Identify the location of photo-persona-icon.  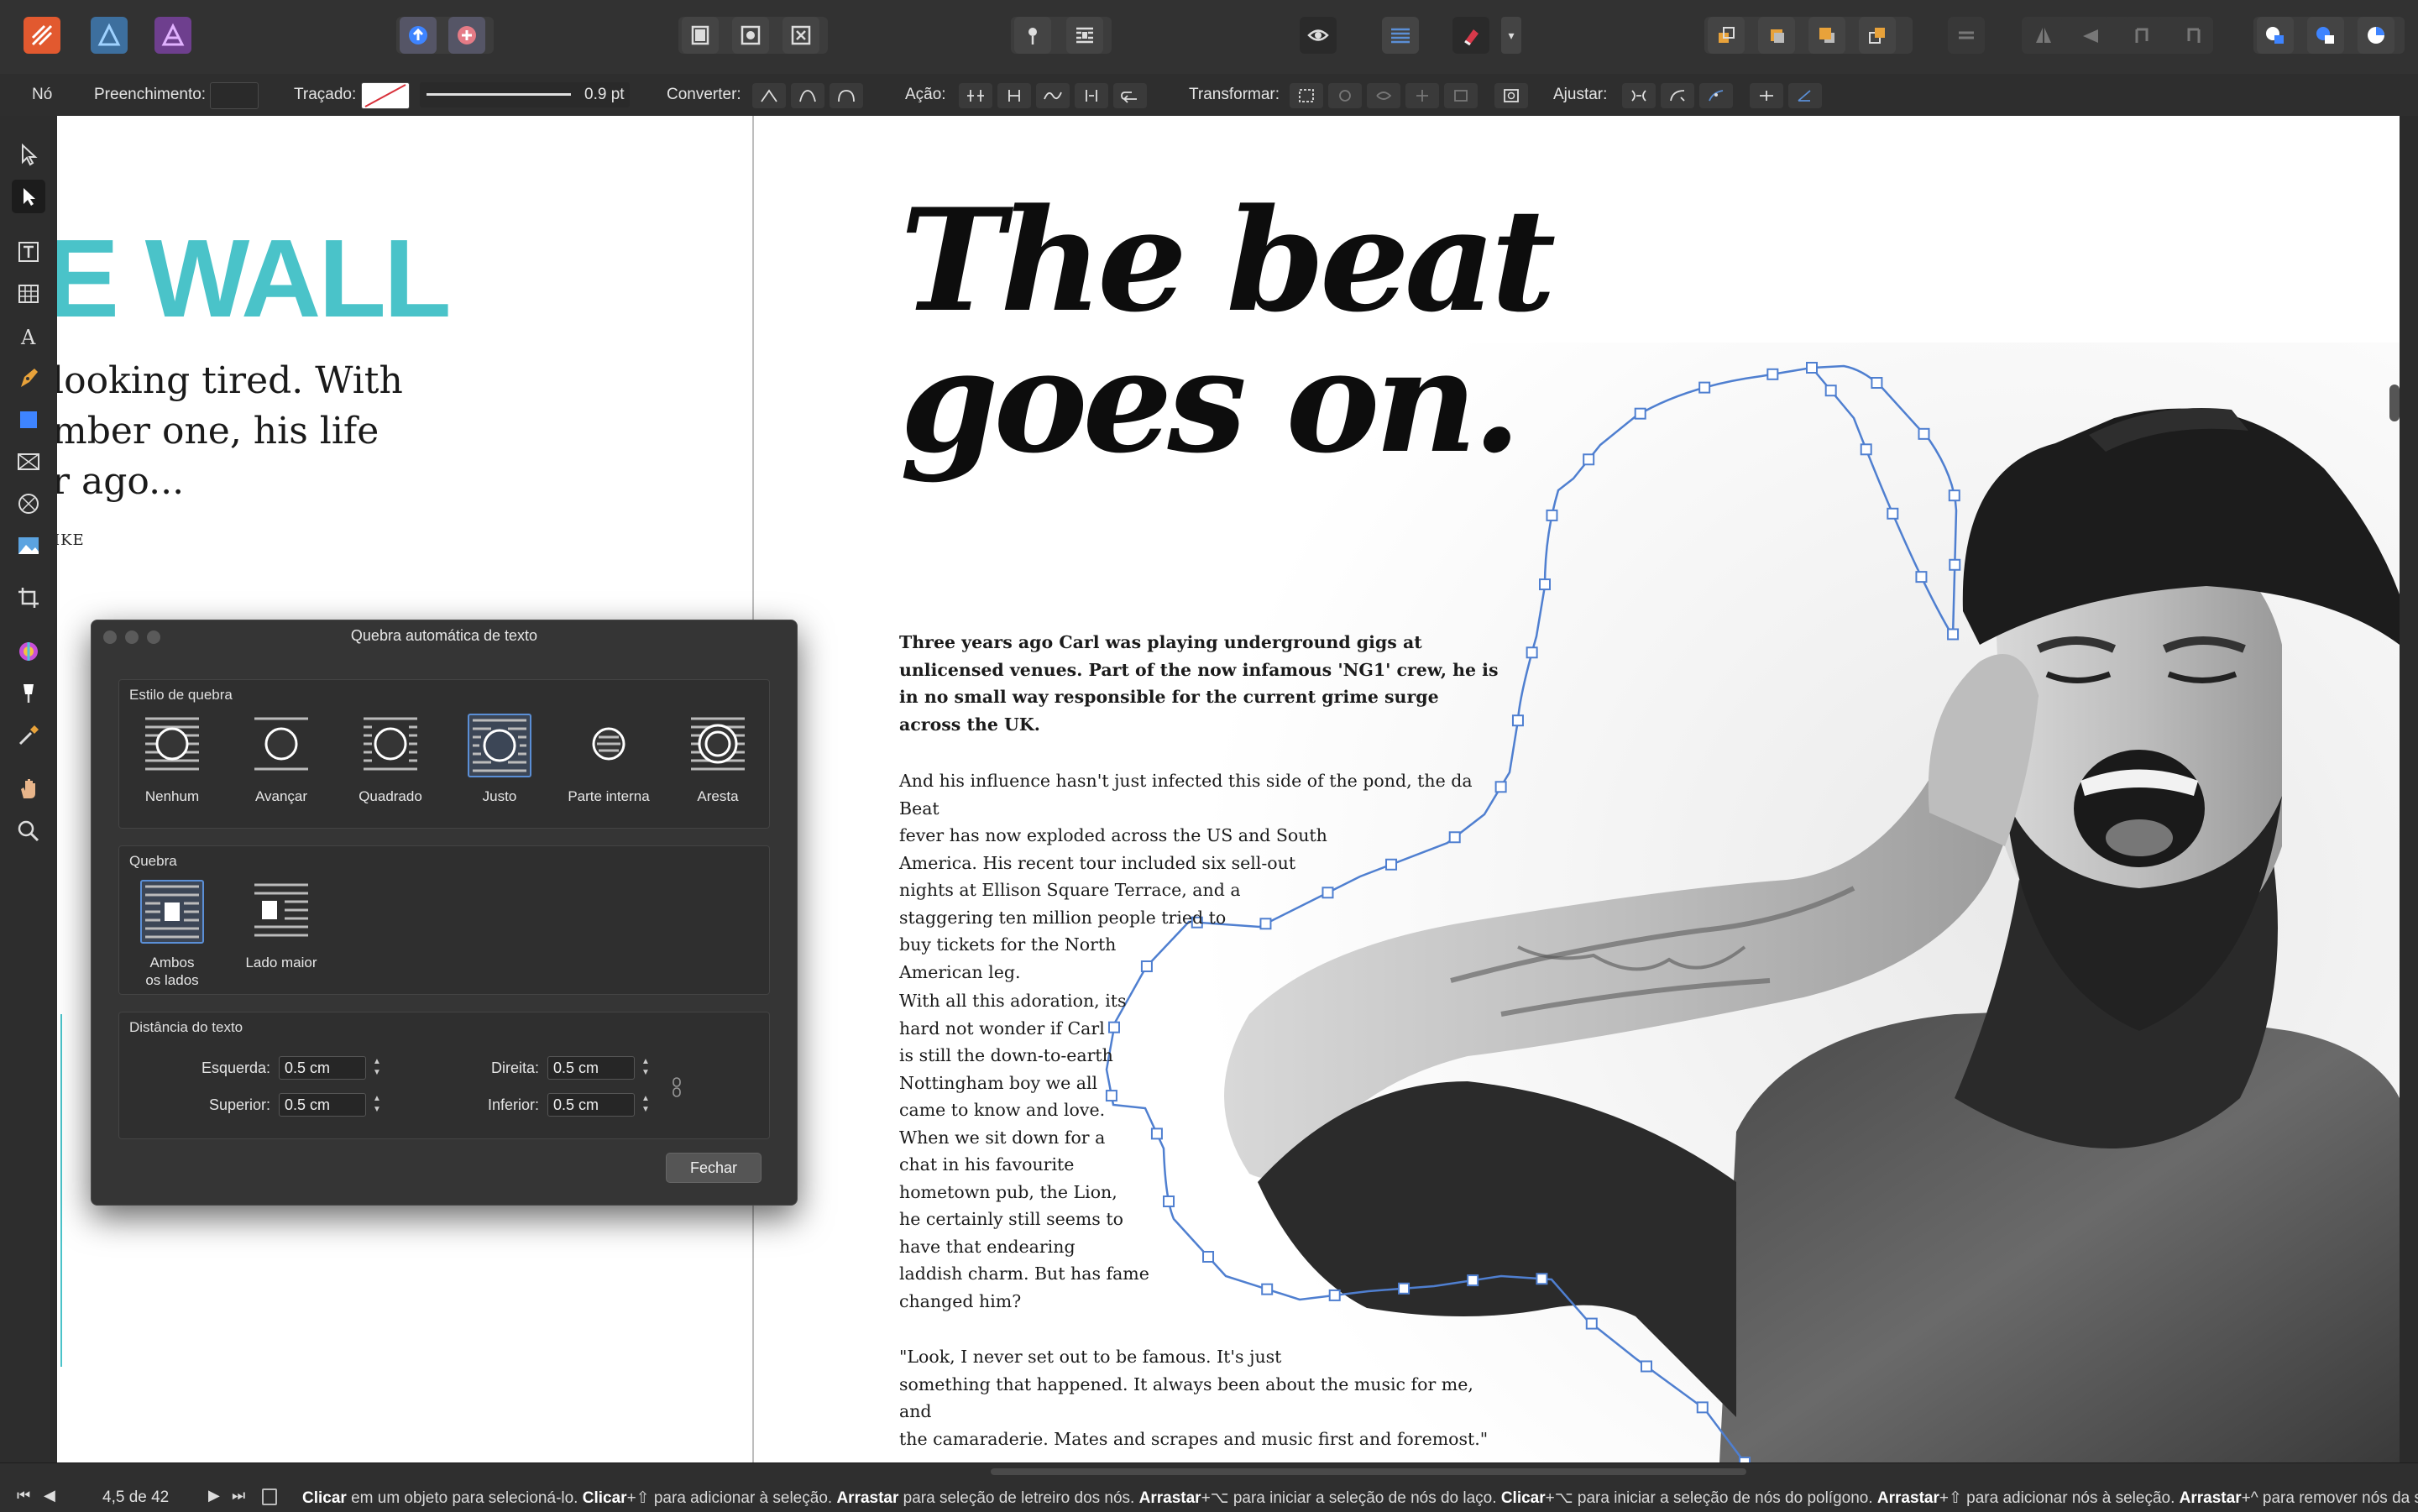
(172, 35).